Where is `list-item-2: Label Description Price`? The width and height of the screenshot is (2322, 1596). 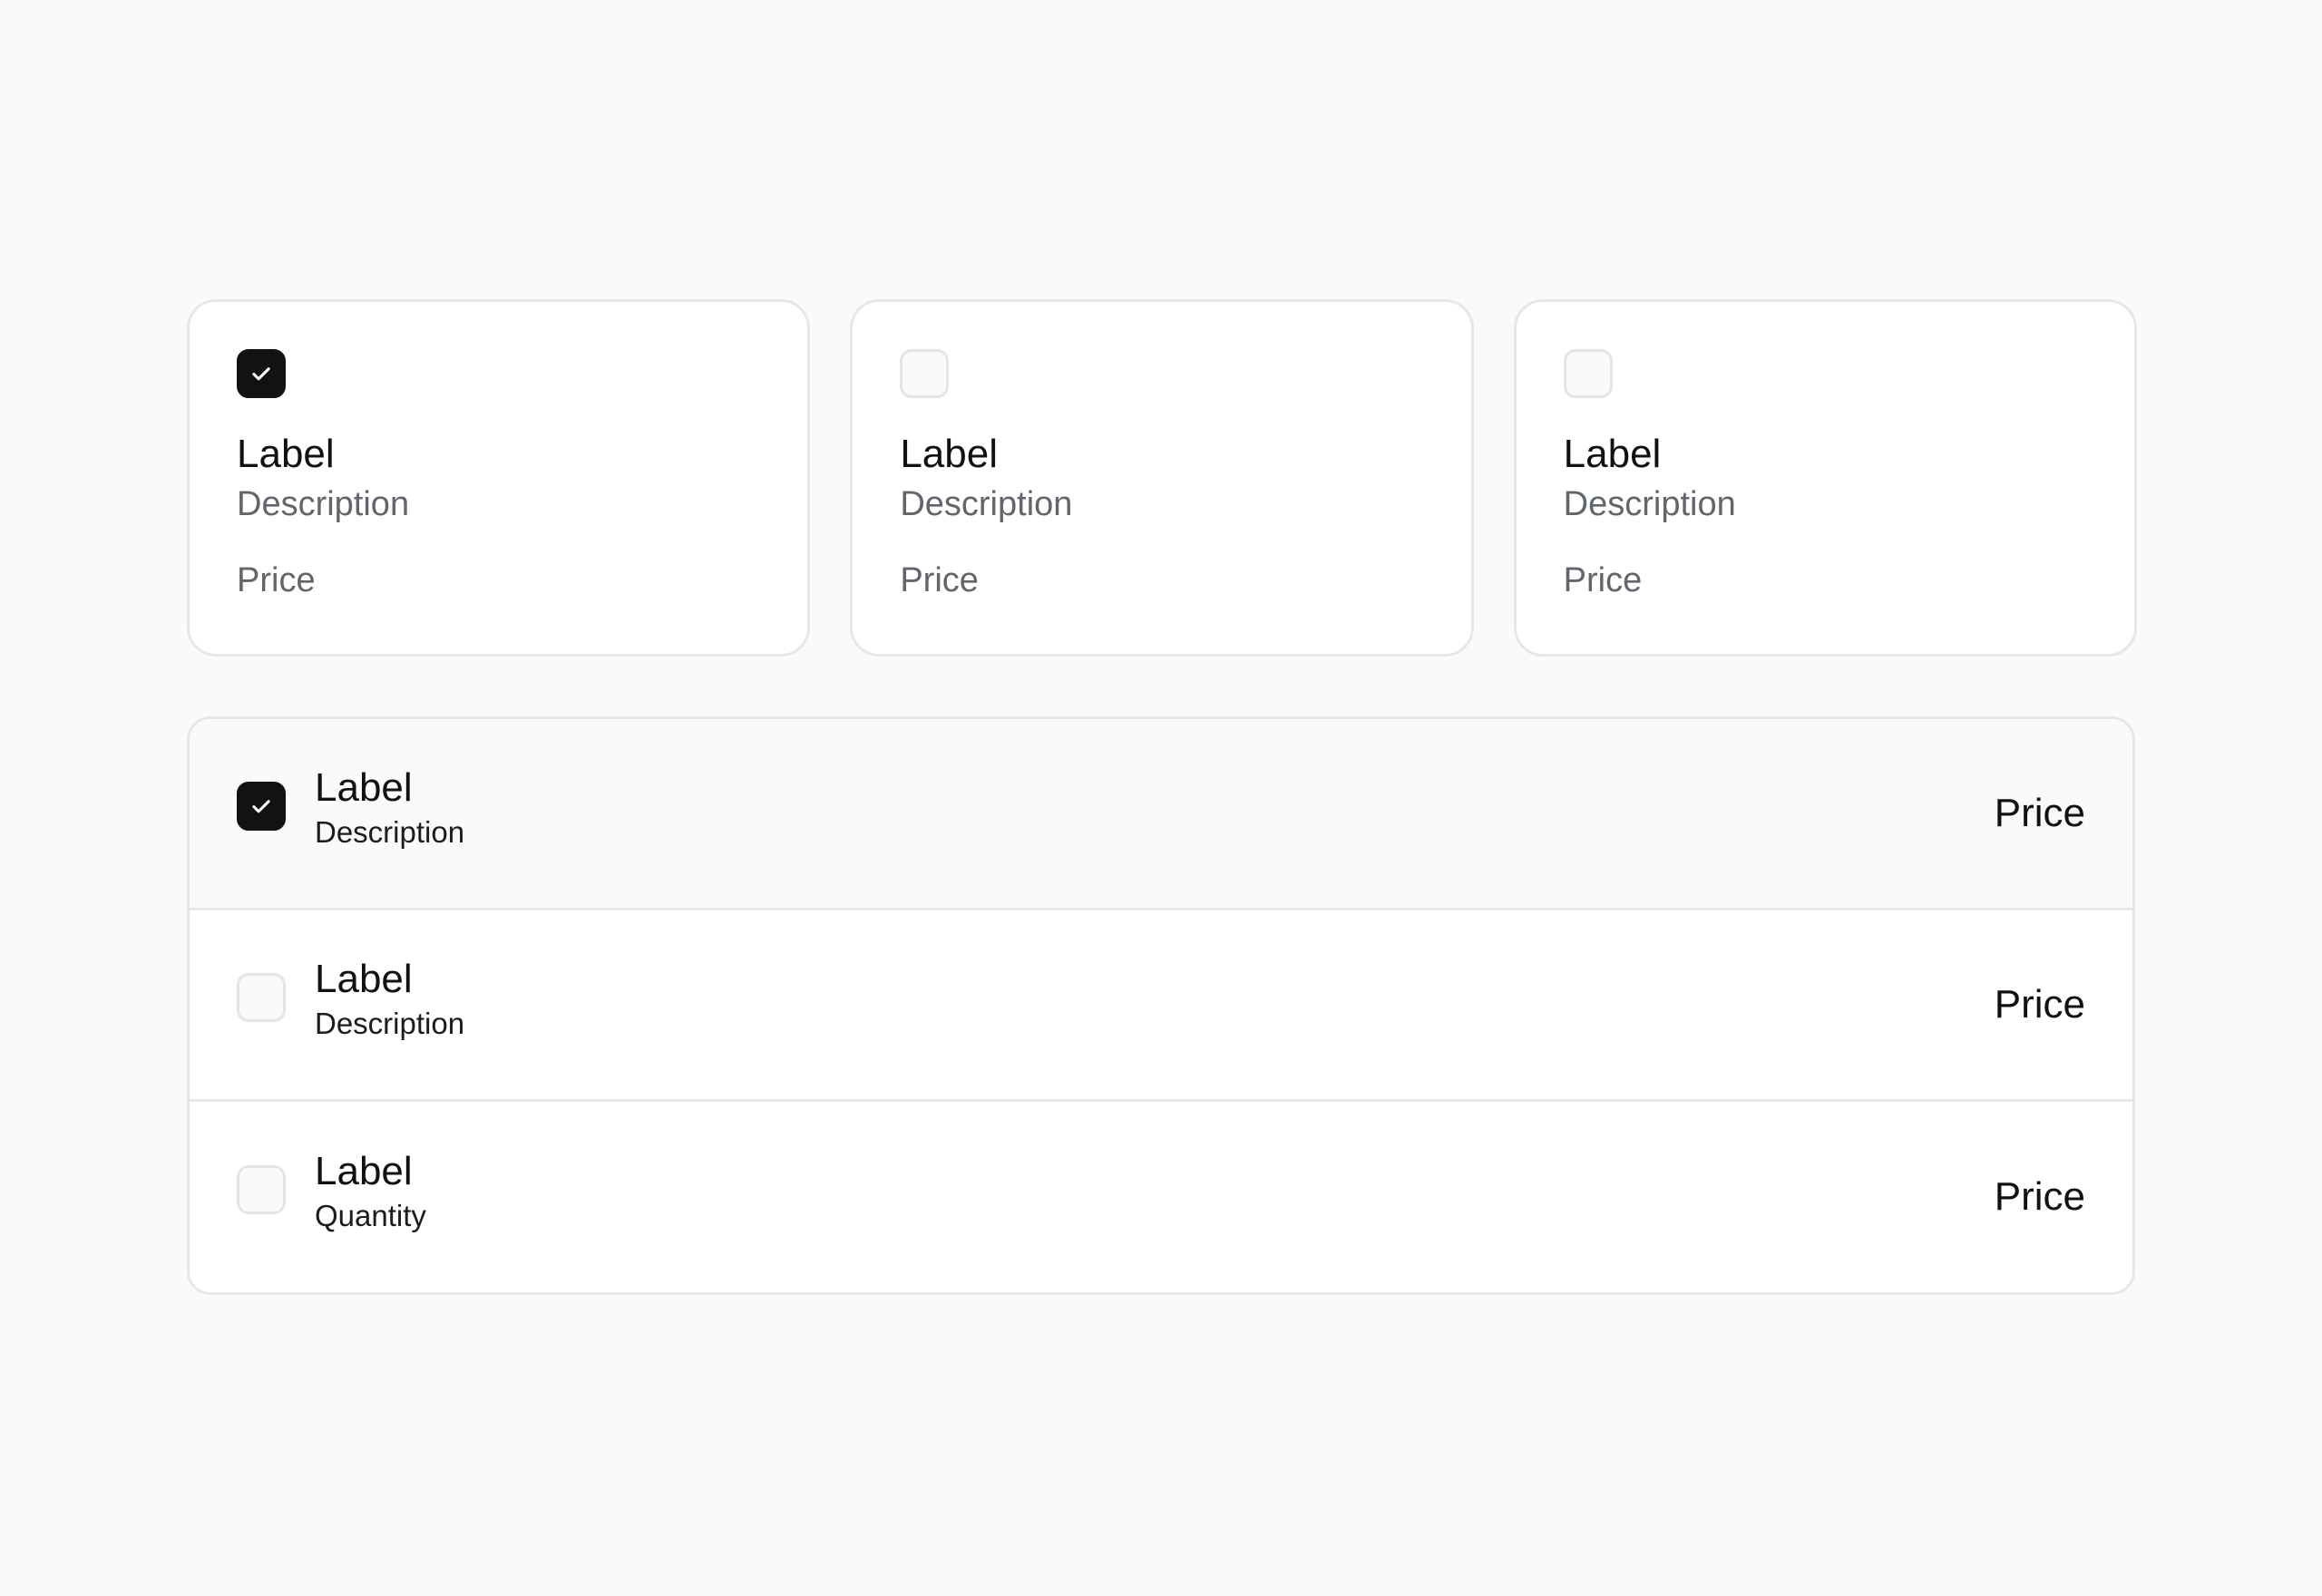 list-item-2: Label Description Price is located at coordinates (1161, 1006).